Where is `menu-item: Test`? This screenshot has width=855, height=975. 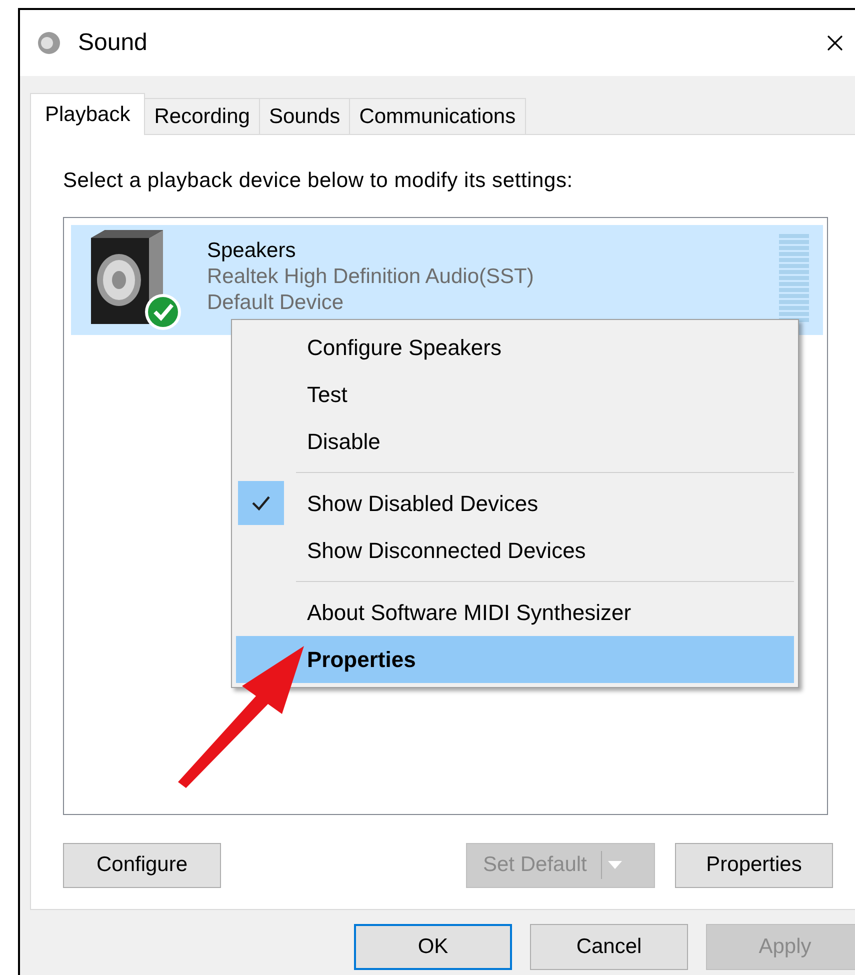
menu-item: Test is located at coordinates (515, 394).